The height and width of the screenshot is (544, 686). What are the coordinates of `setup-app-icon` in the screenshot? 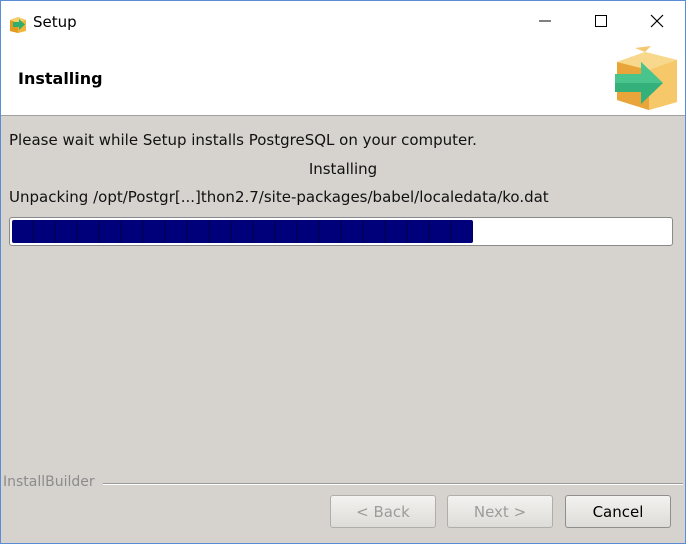 It's located at (18, 23).